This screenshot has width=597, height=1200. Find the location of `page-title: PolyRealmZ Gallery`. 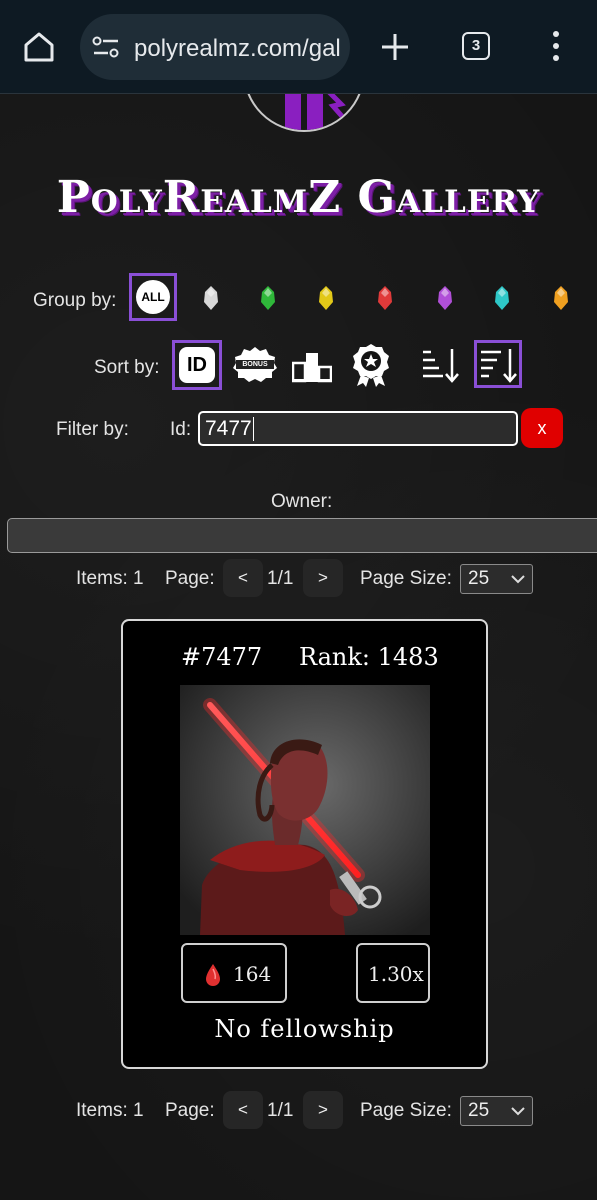

page-title: PolyRealmZ Gallery is located at coordinates (298, 197).